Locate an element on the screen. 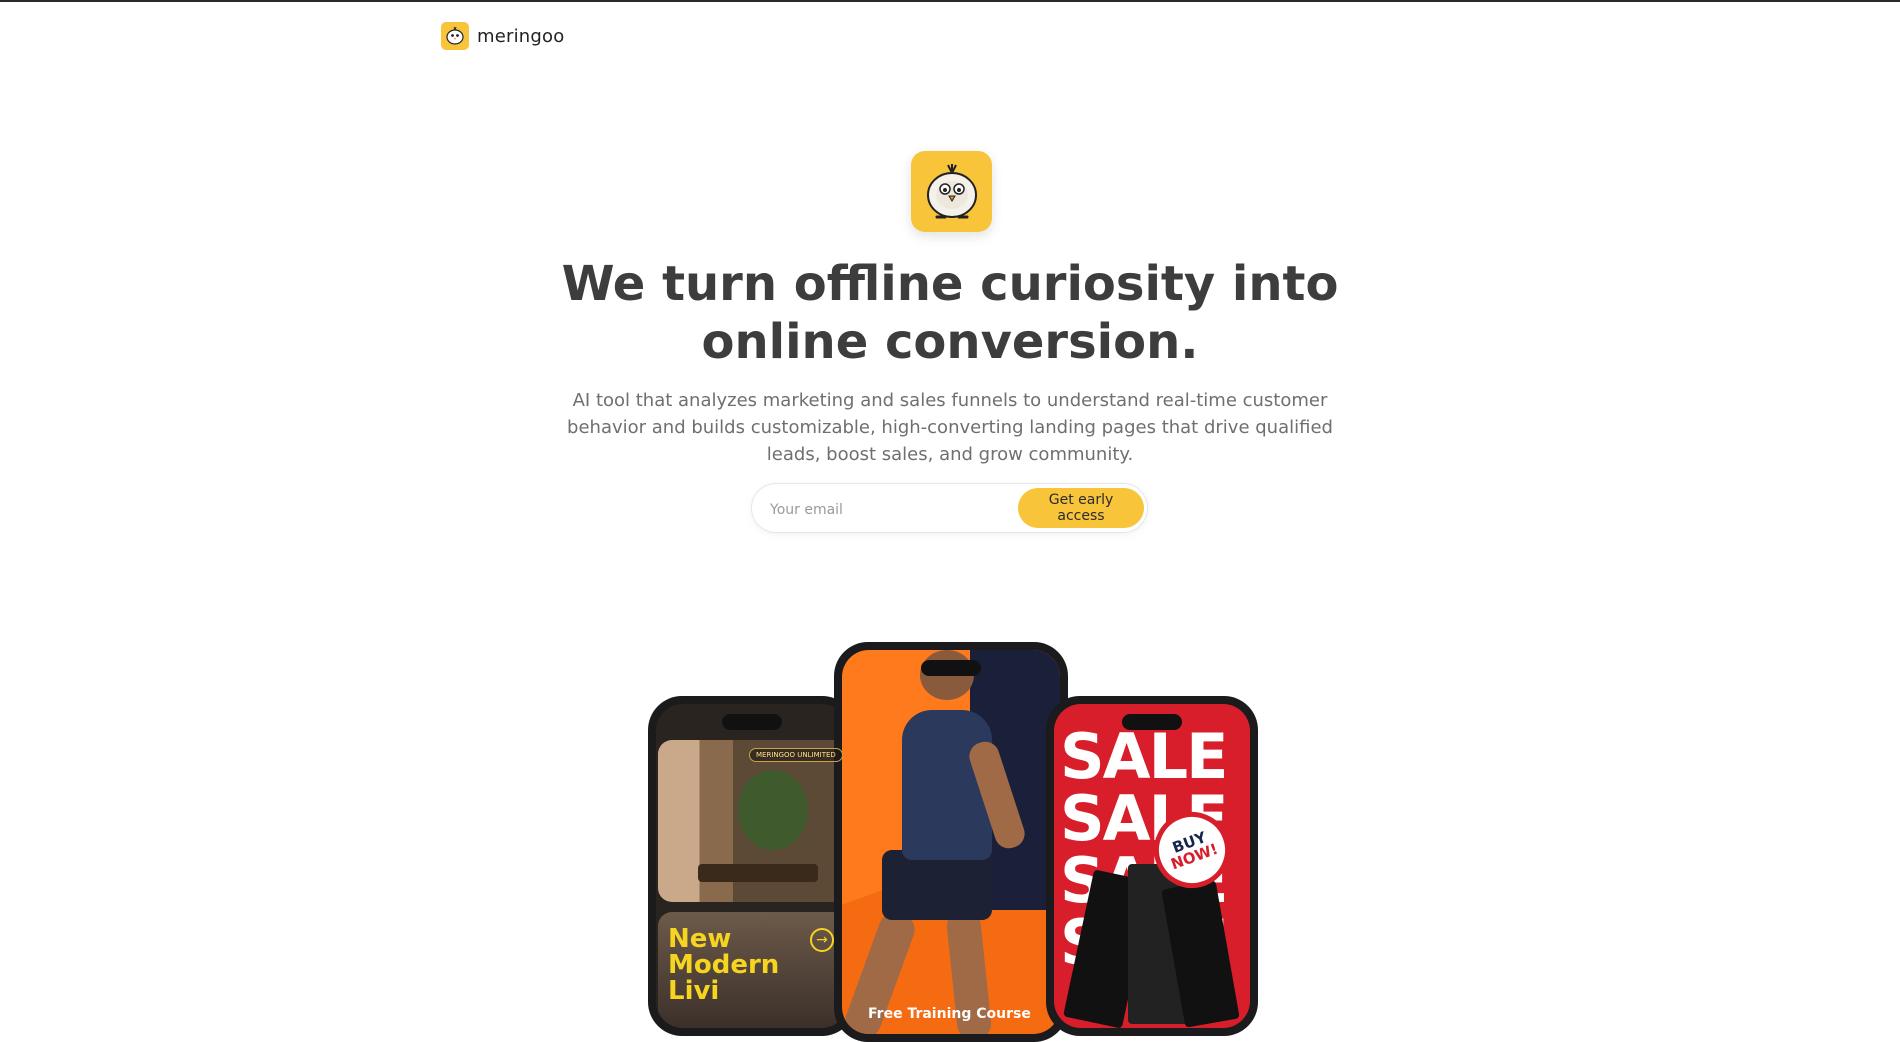 Image resolution: width=1900 pixels, height=1042 pixels. chick-mascot-icon is located at coordinates (455, 36).